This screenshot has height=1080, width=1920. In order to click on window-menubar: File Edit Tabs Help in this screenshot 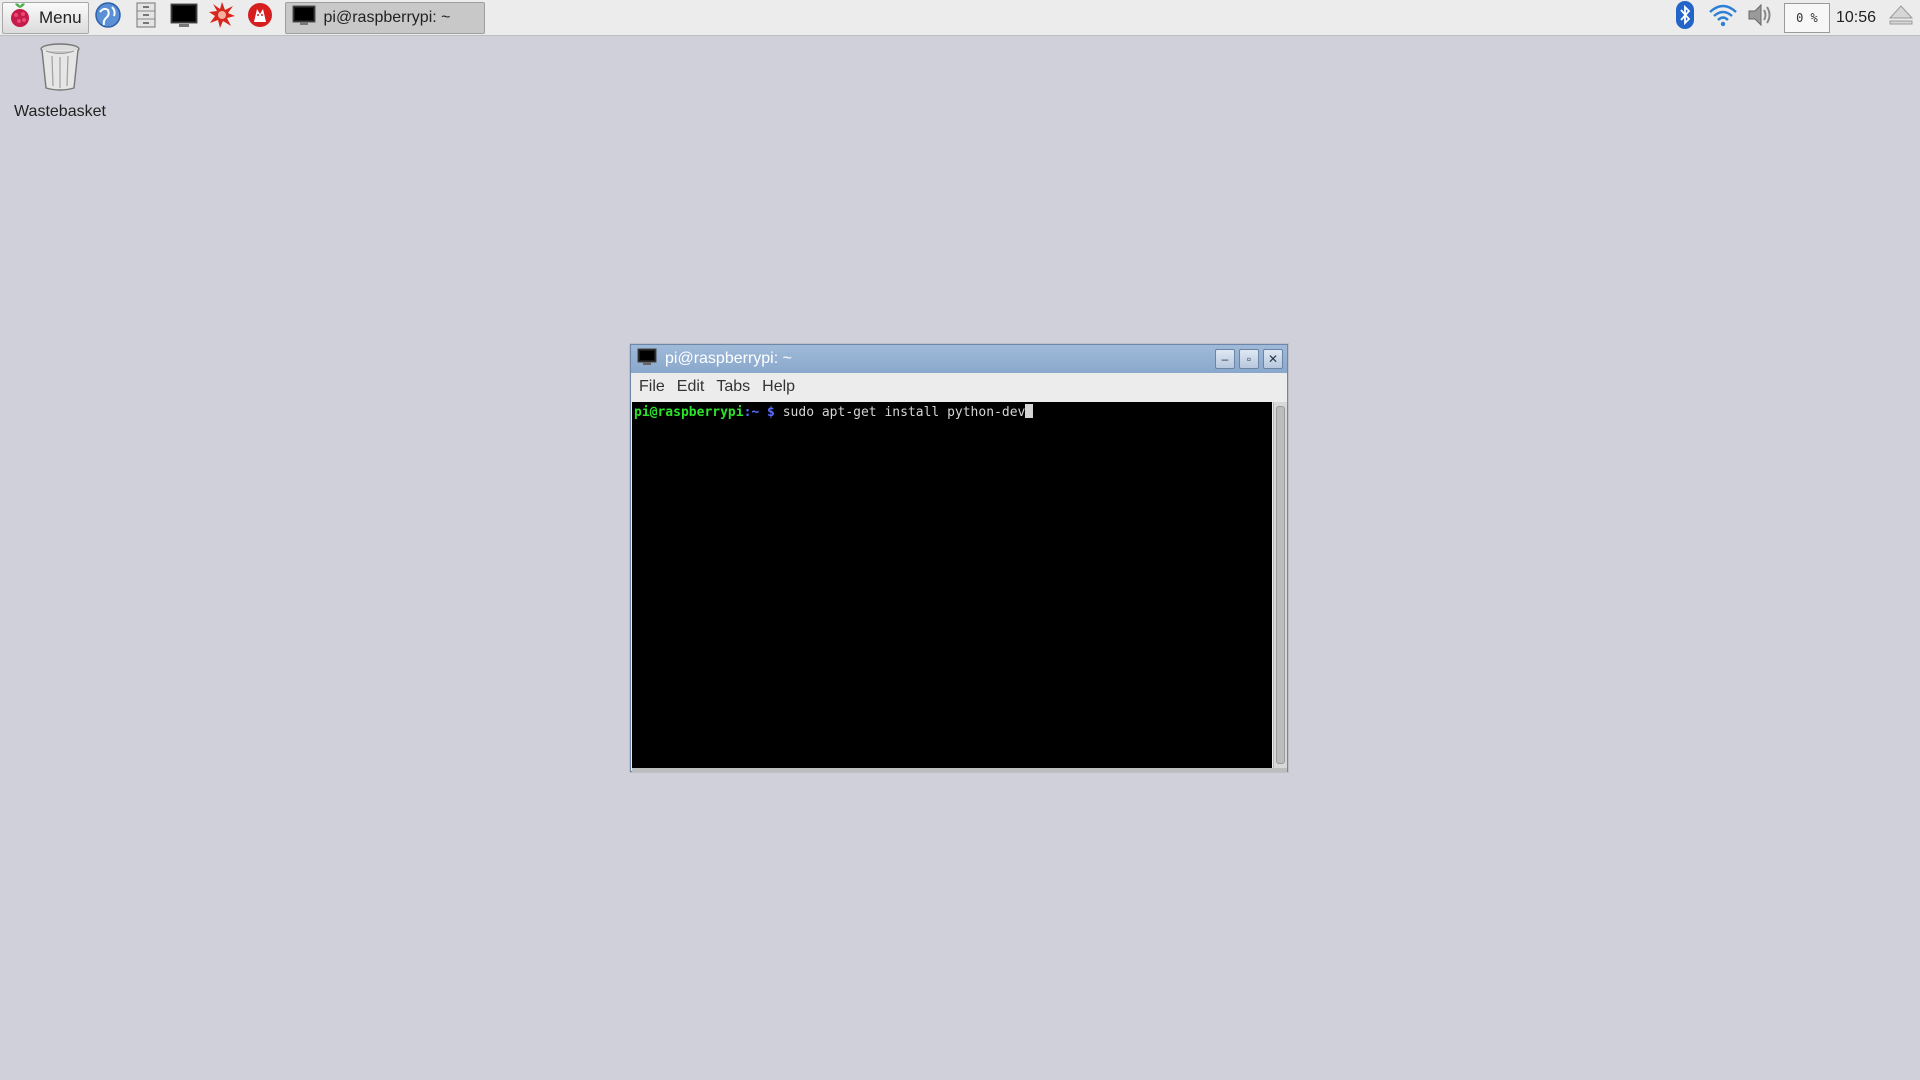, I will do `click(959, 387)`.